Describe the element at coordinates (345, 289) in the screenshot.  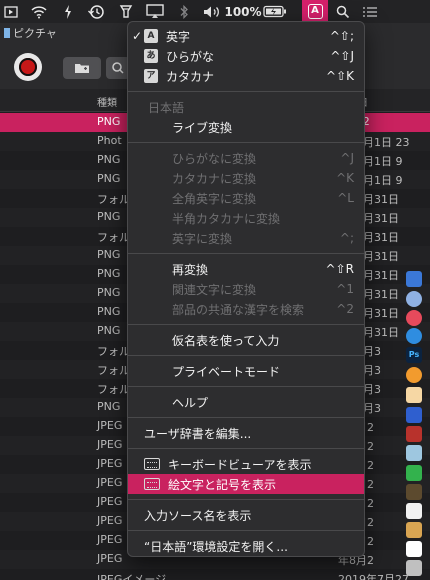
I see `menu-item-shortcut: ^1` at that location.